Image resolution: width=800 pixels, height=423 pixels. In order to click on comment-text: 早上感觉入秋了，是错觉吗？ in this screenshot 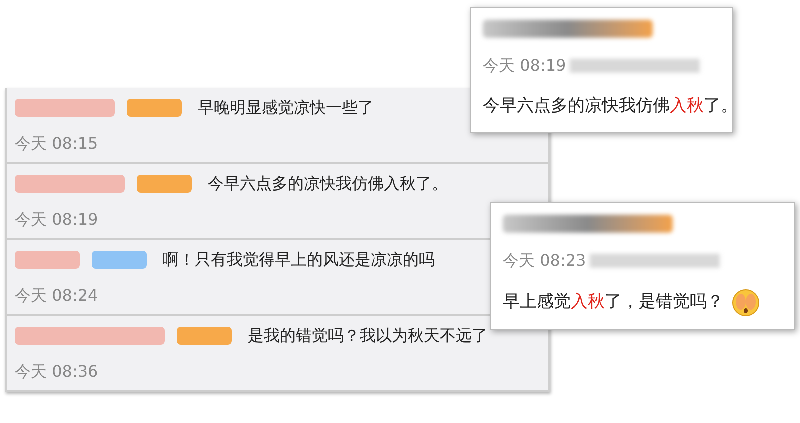, I will do `click(613, 302)`.